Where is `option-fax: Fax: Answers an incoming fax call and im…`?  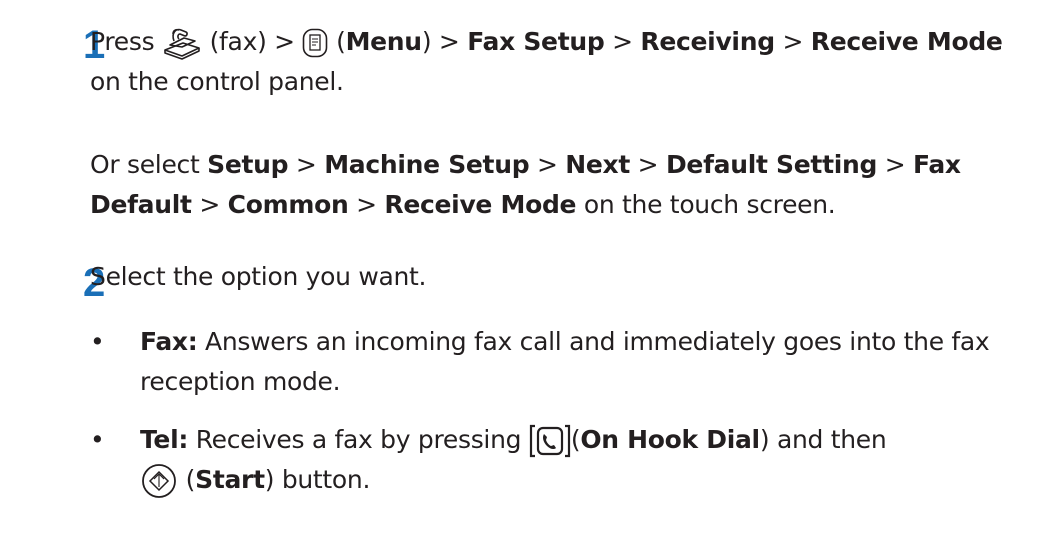
option-fax: Fax: Answers an incoming fax call and im… is located at coordinates (565, 361).